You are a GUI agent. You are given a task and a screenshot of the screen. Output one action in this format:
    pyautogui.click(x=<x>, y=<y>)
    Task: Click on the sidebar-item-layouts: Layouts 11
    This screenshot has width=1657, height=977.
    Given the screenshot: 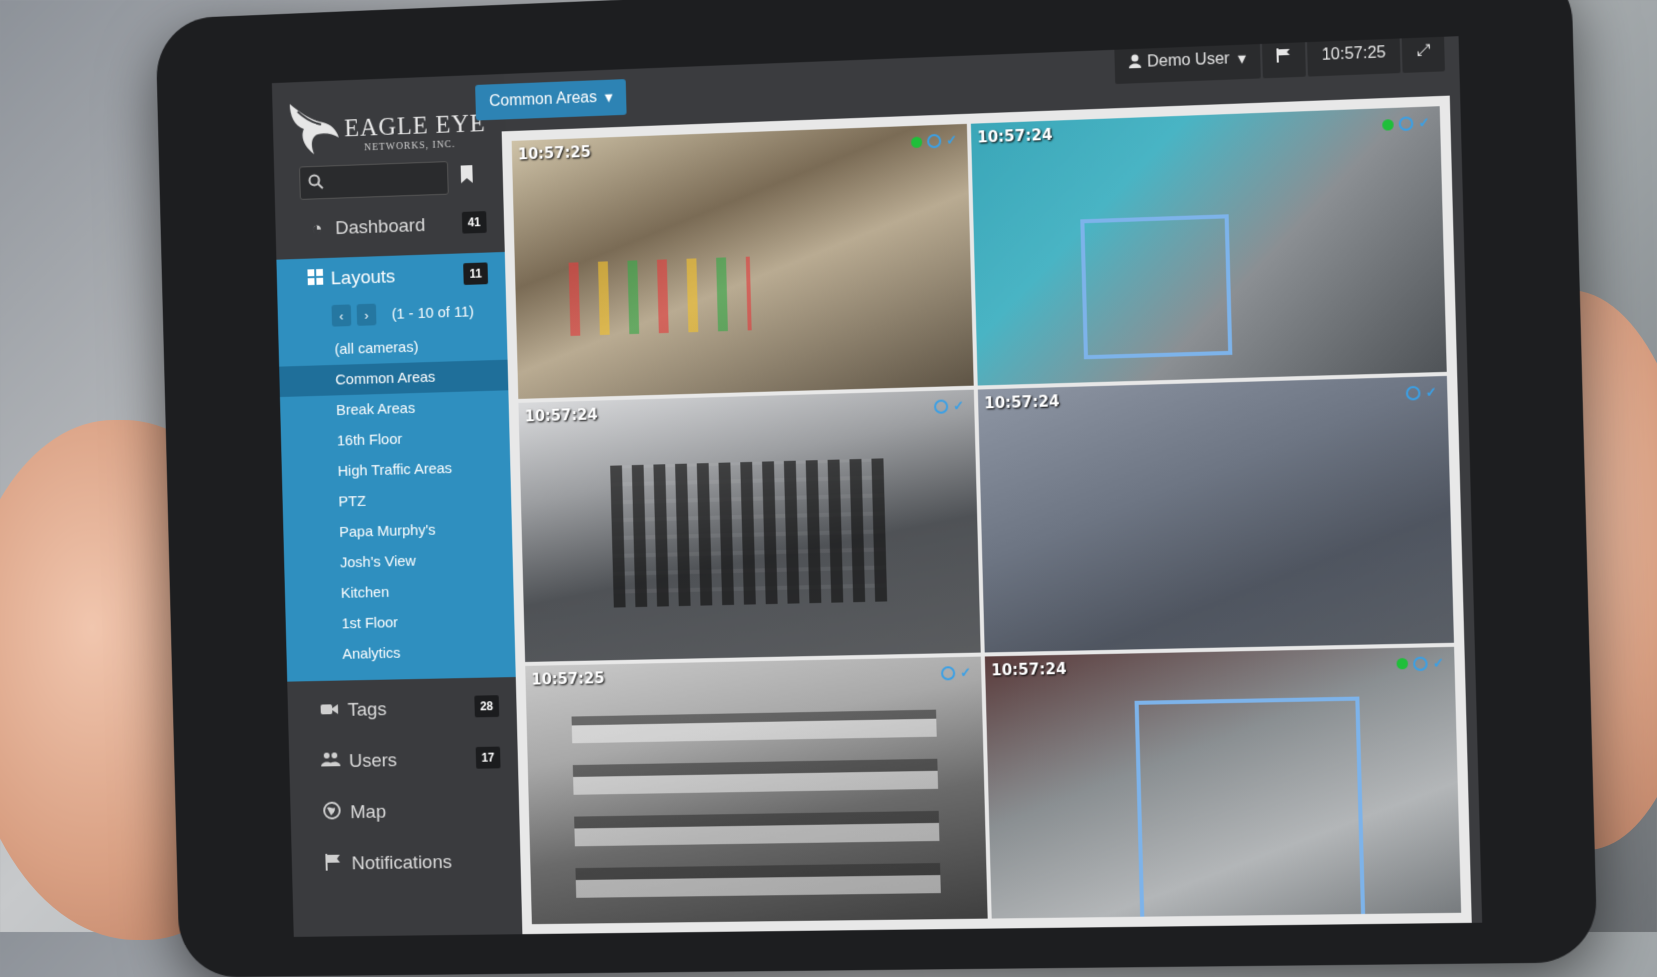 What is the action you would take?
    pyautogui.click(x=392, y=277)
    